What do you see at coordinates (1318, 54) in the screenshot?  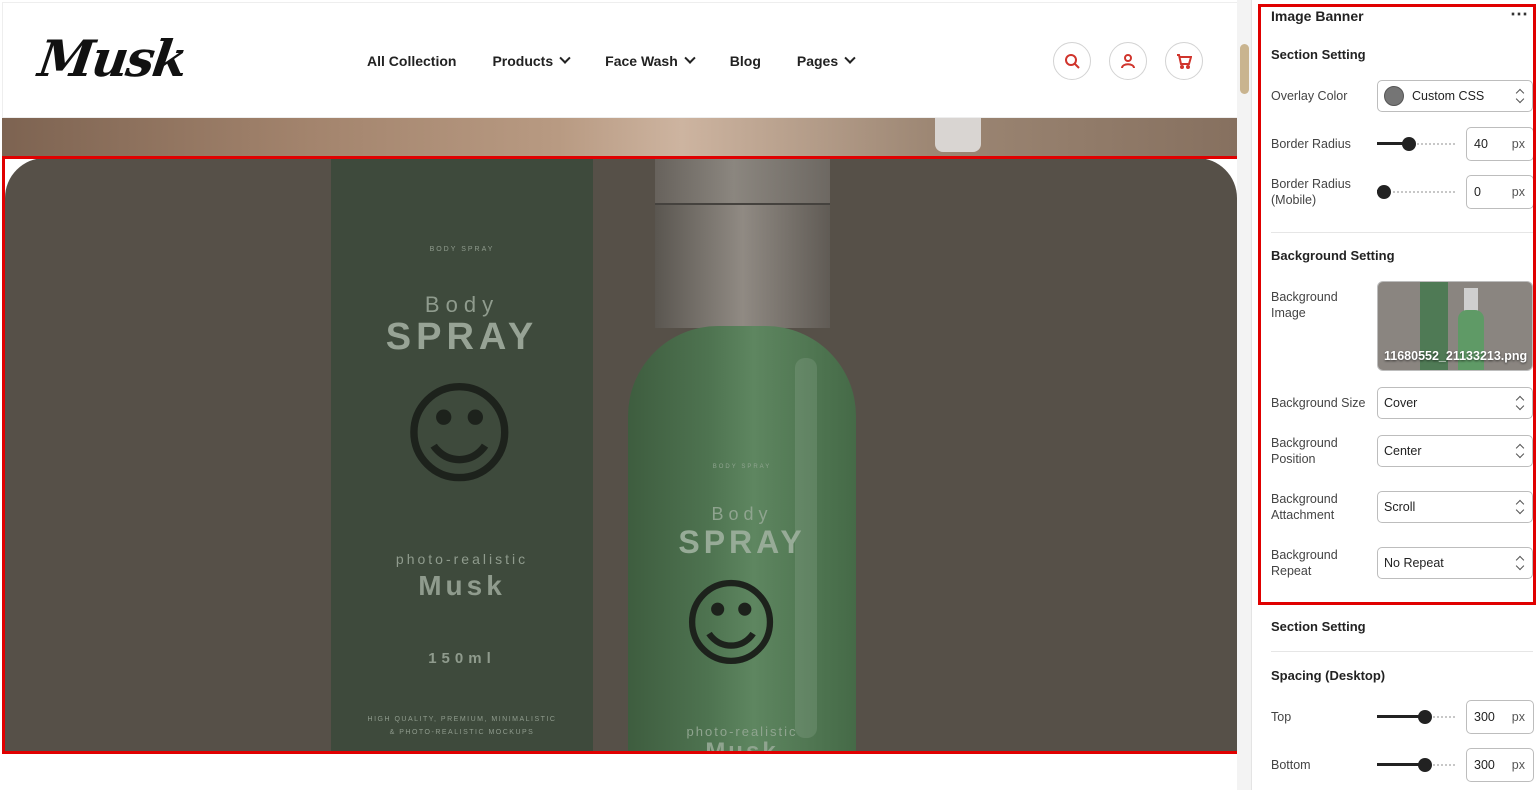 I see `section-setting-heading: Section Setting` at bounding box center [1318, 54].